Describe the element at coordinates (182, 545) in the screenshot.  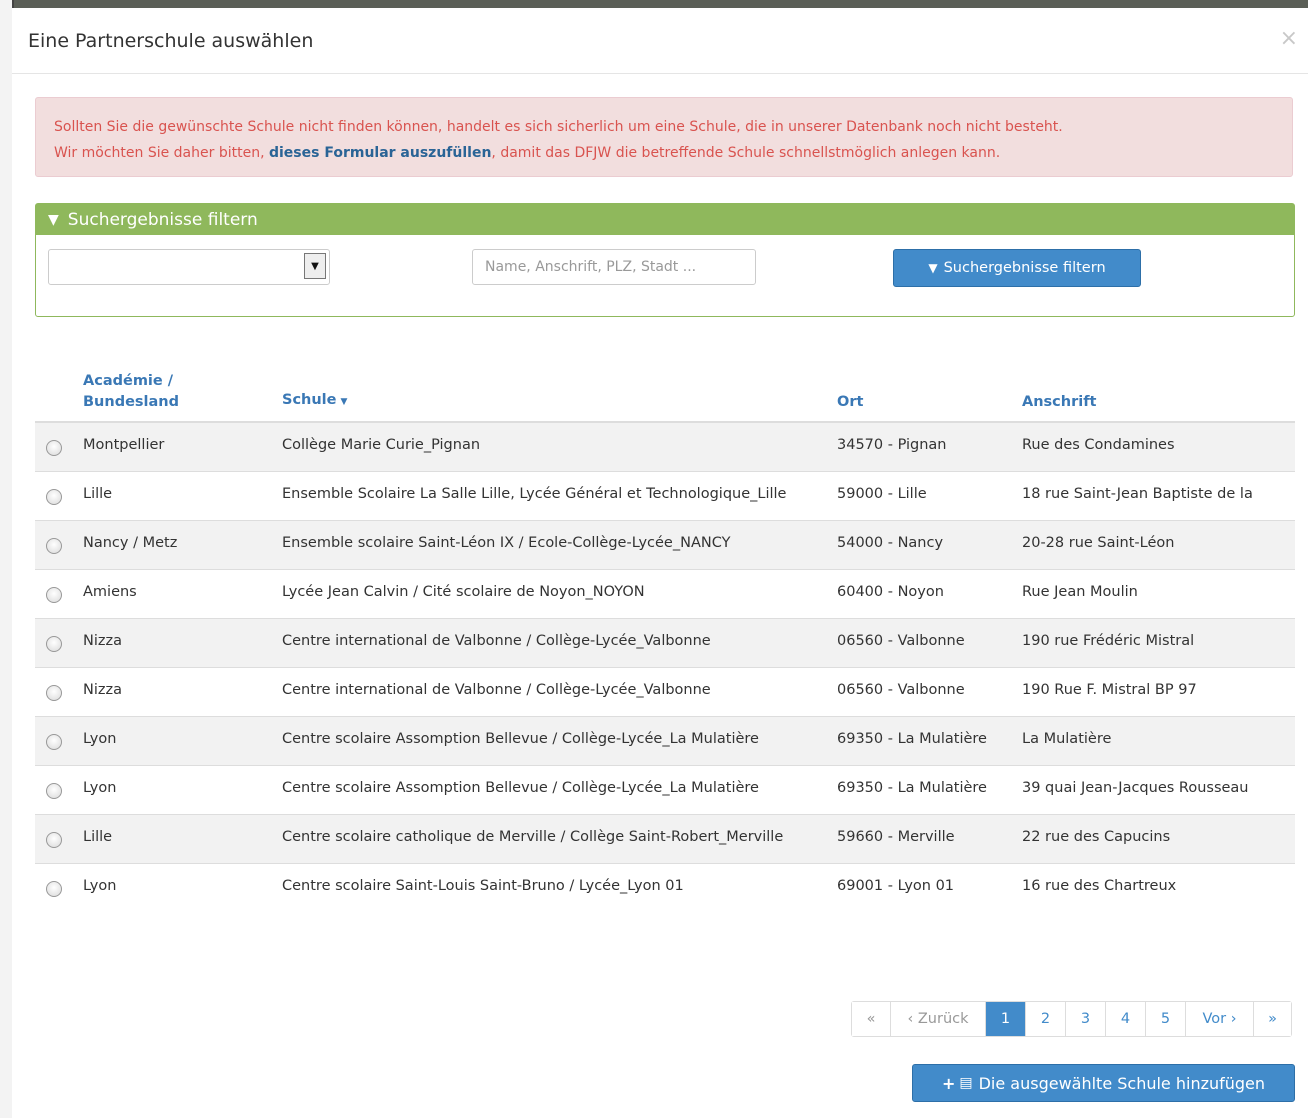
I see `cell-region: Nancy / Metz` at that location.